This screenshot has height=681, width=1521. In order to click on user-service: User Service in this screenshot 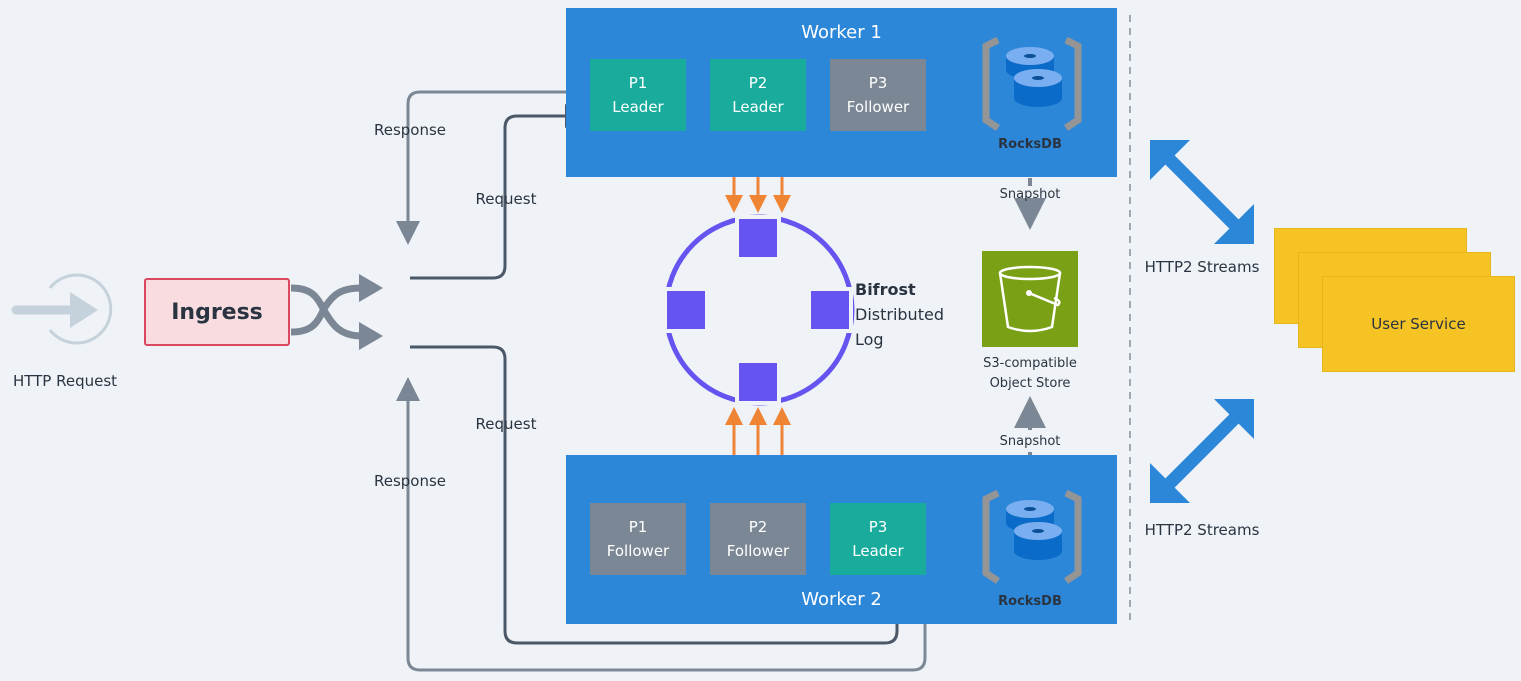, I will do `click(1418, 324)`.